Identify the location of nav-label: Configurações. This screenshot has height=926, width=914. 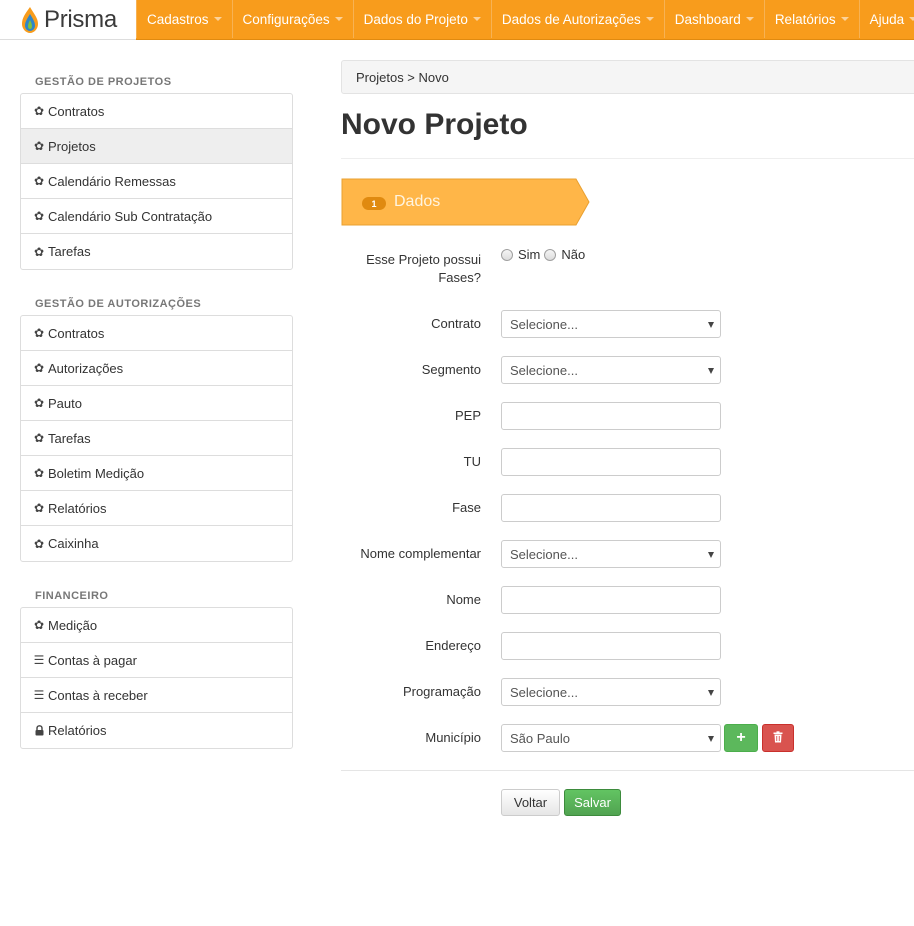
(286, 19).